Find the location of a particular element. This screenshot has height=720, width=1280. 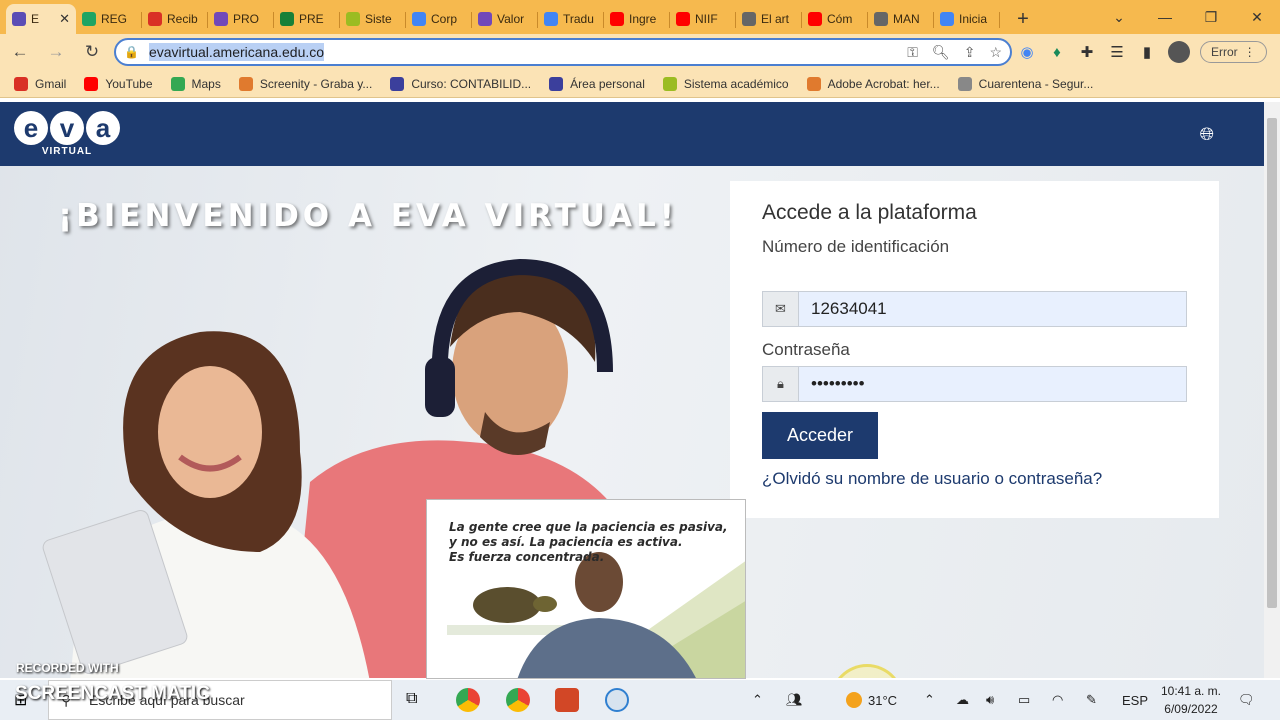

tab-search-icon: ⌄ is located at coordinates (1119, 17).